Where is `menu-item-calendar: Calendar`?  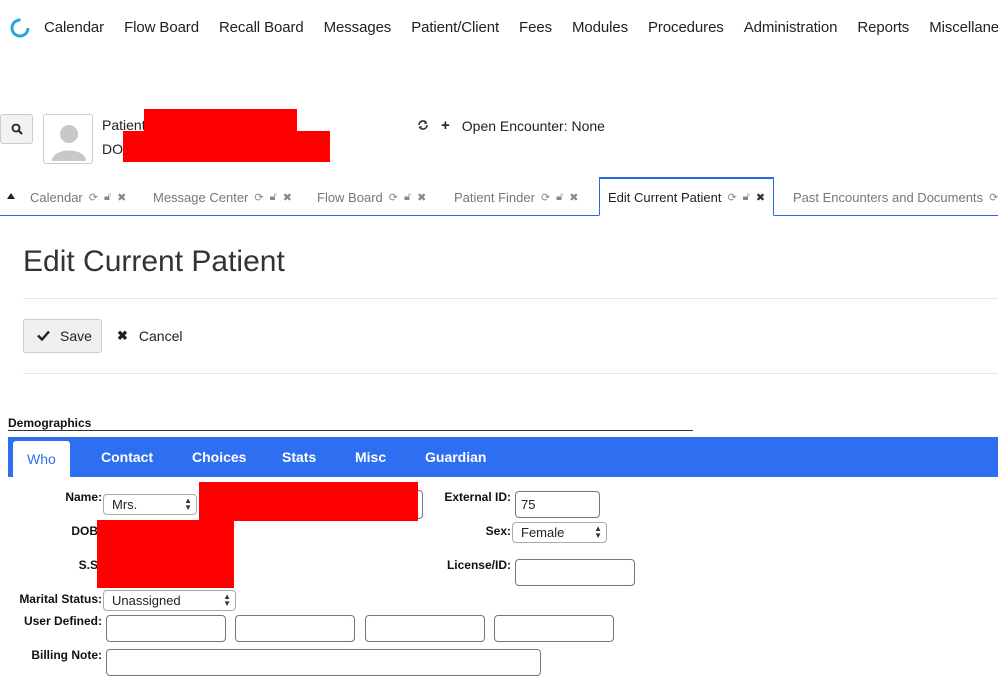 menu-item-calendar: Calendar is located at coordinates (74, 27).